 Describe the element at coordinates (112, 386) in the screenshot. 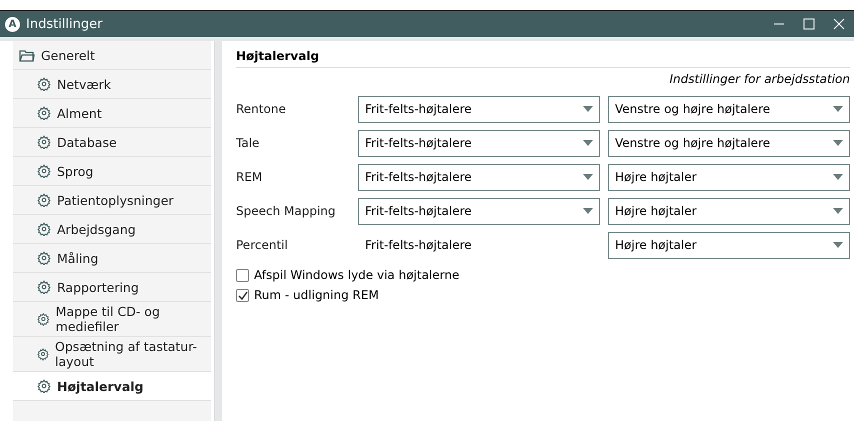

I see `sidebar-item: Højtalervalg` at that location.